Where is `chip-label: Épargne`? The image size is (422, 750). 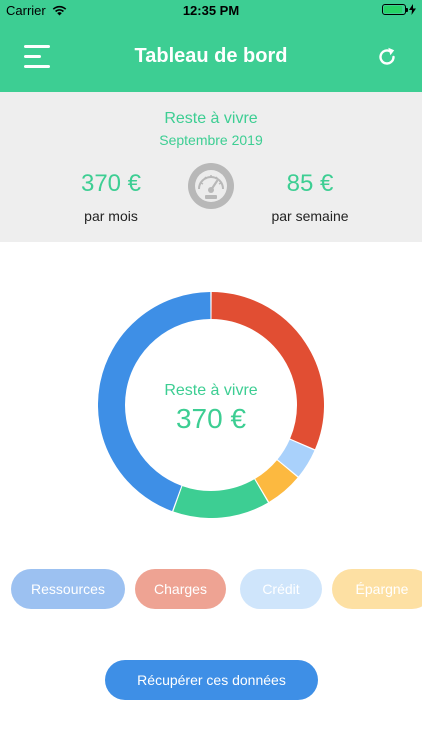
chip-label: Épargne is located at coordinates (382, 589).